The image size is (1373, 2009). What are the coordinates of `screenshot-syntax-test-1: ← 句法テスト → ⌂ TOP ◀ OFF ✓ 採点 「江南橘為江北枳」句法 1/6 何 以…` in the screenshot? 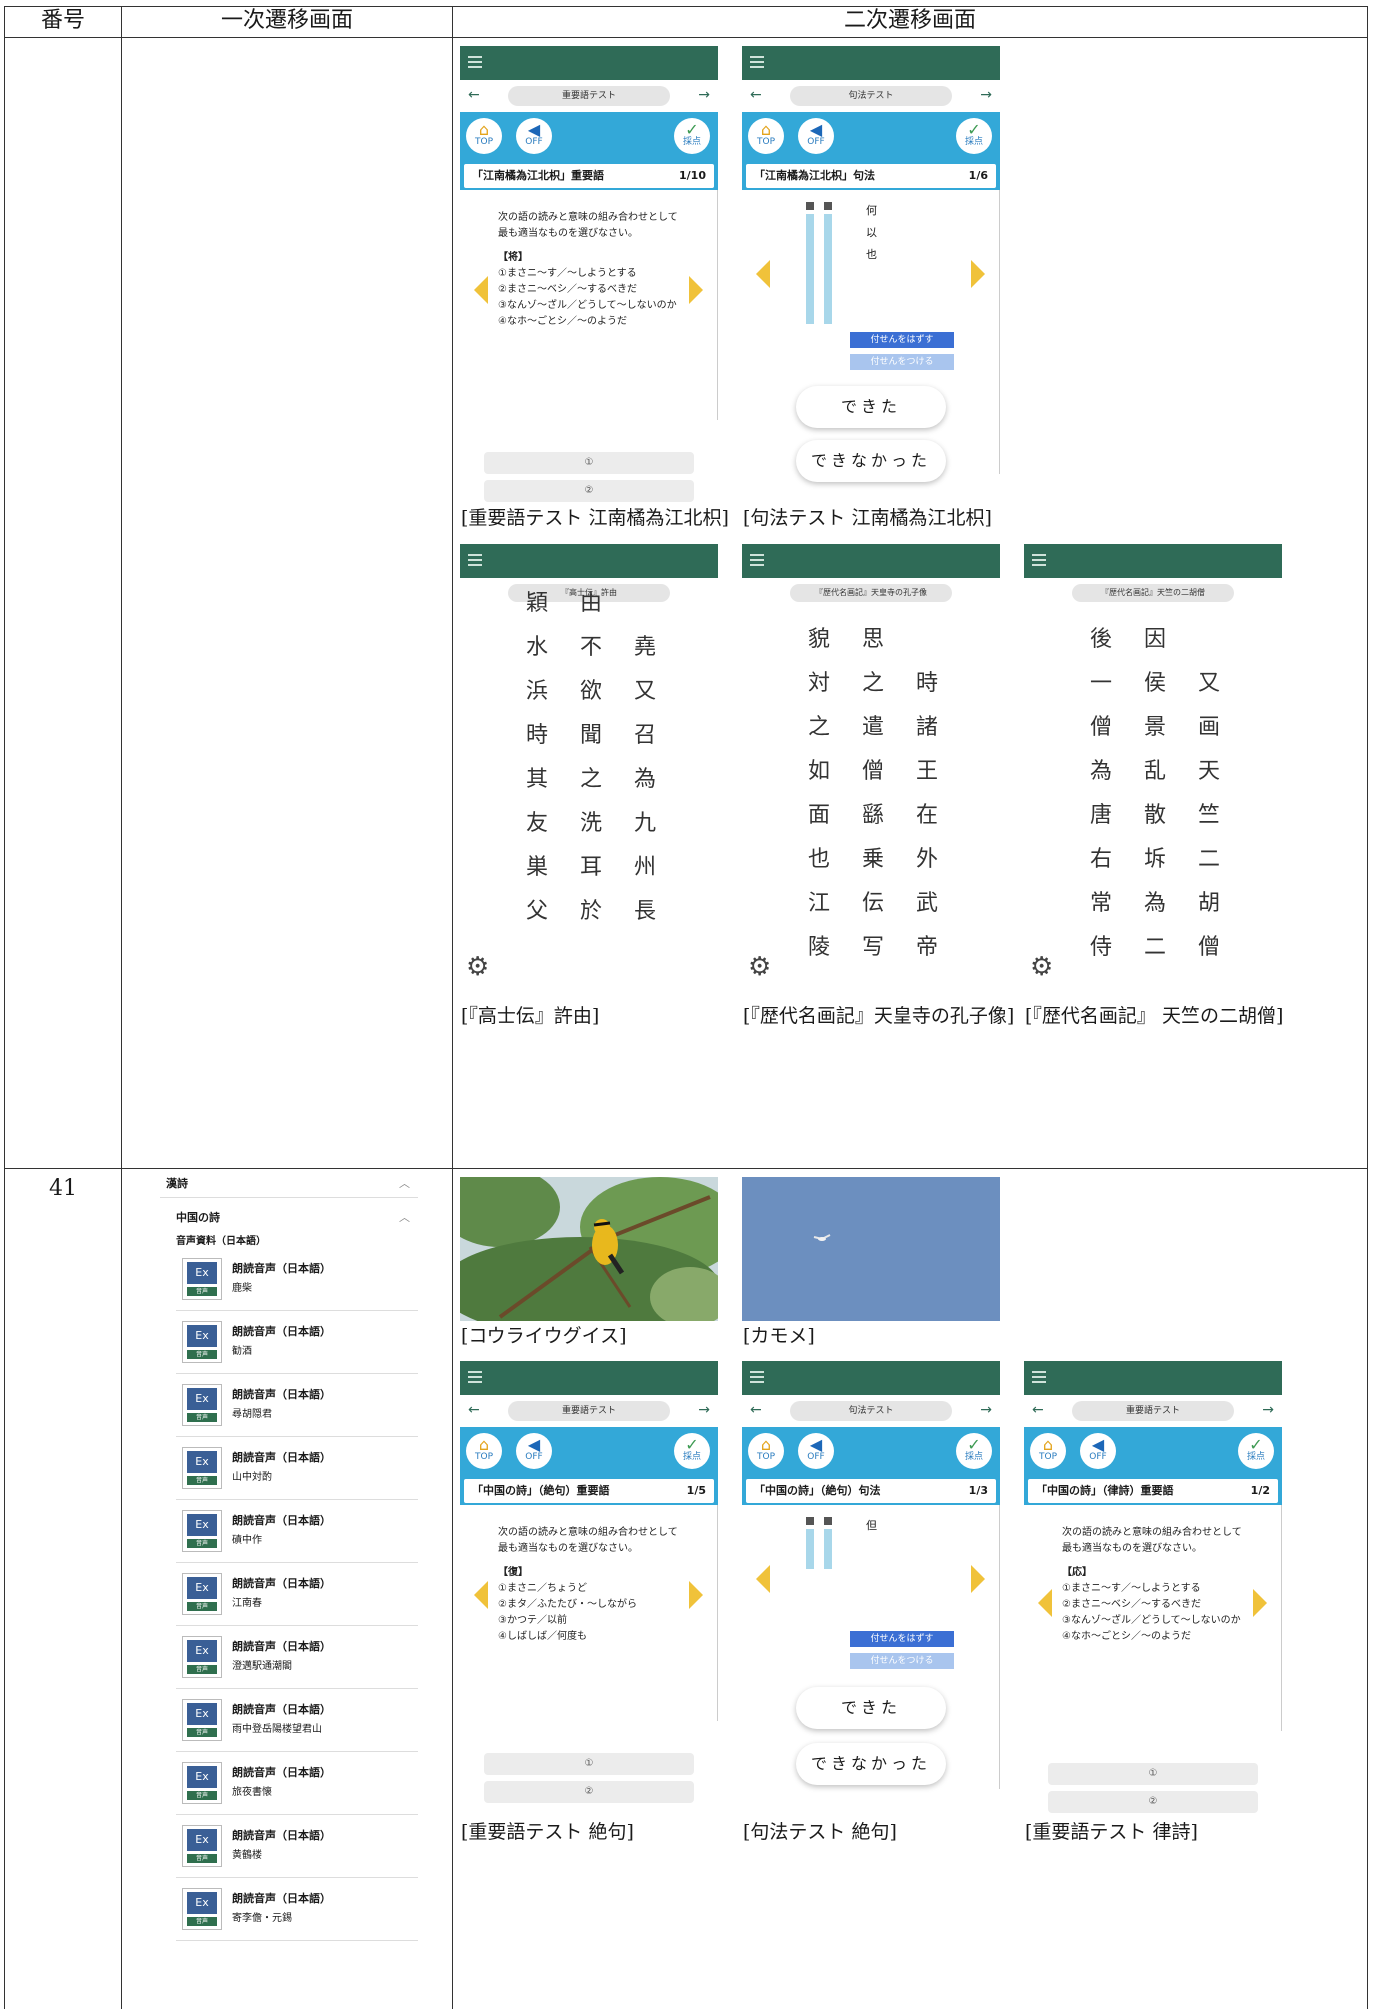 It's located at (871, 275).